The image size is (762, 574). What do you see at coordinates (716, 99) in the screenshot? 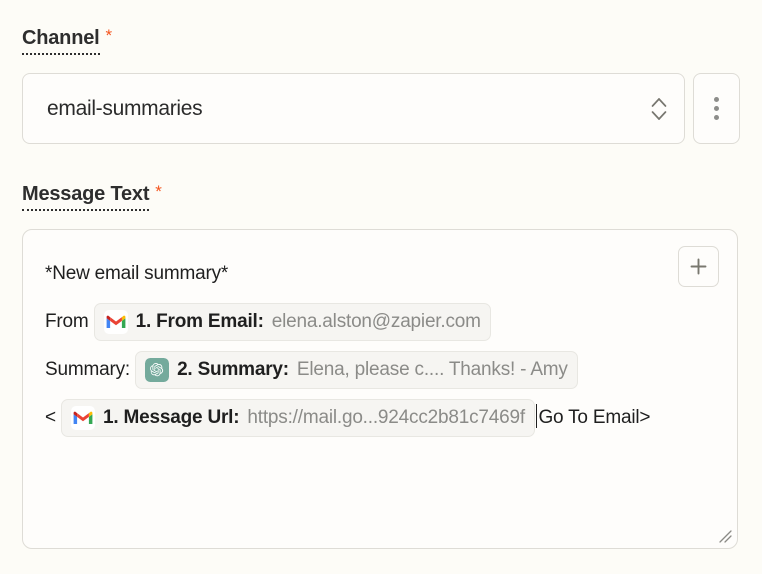
I see `kebab-menu-icon` at bounding box center [716, 99].